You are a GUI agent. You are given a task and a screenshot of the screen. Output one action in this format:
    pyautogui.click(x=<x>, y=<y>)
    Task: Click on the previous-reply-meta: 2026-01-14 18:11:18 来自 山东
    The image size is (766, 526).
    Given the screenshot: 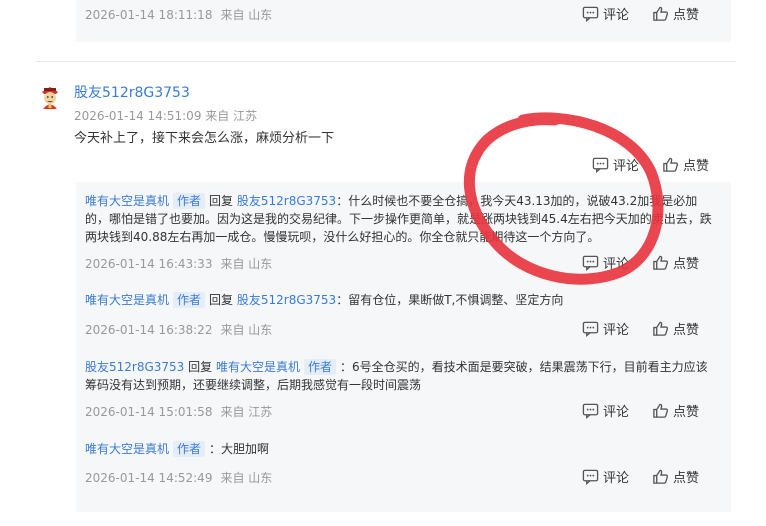 What is the action you would take?
    pyautogui.click(x=178, y=14)
    